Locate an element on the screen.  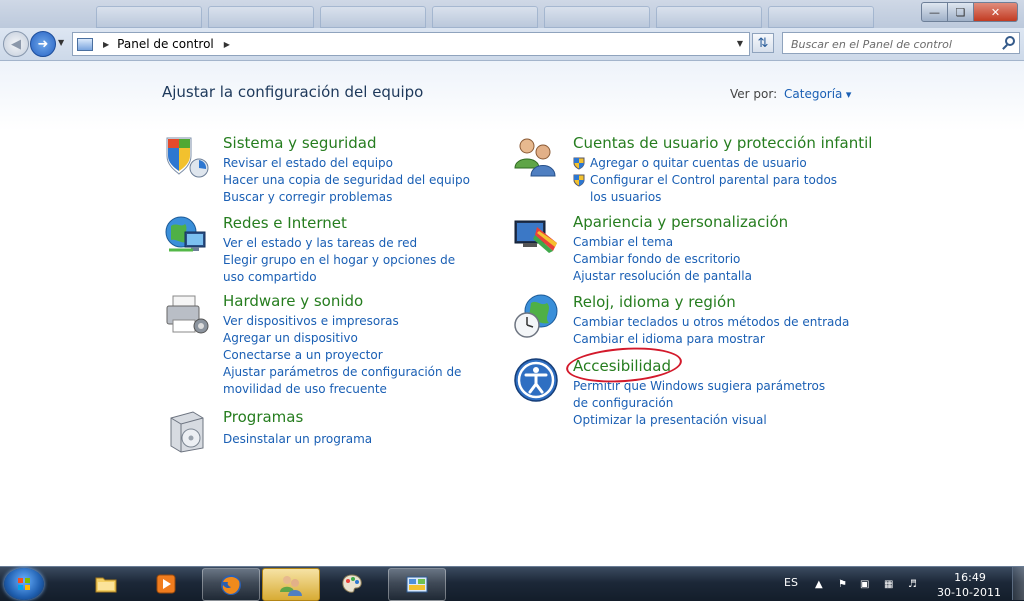
refresh-icon: ⇅ is located at coordinates (763, 43).